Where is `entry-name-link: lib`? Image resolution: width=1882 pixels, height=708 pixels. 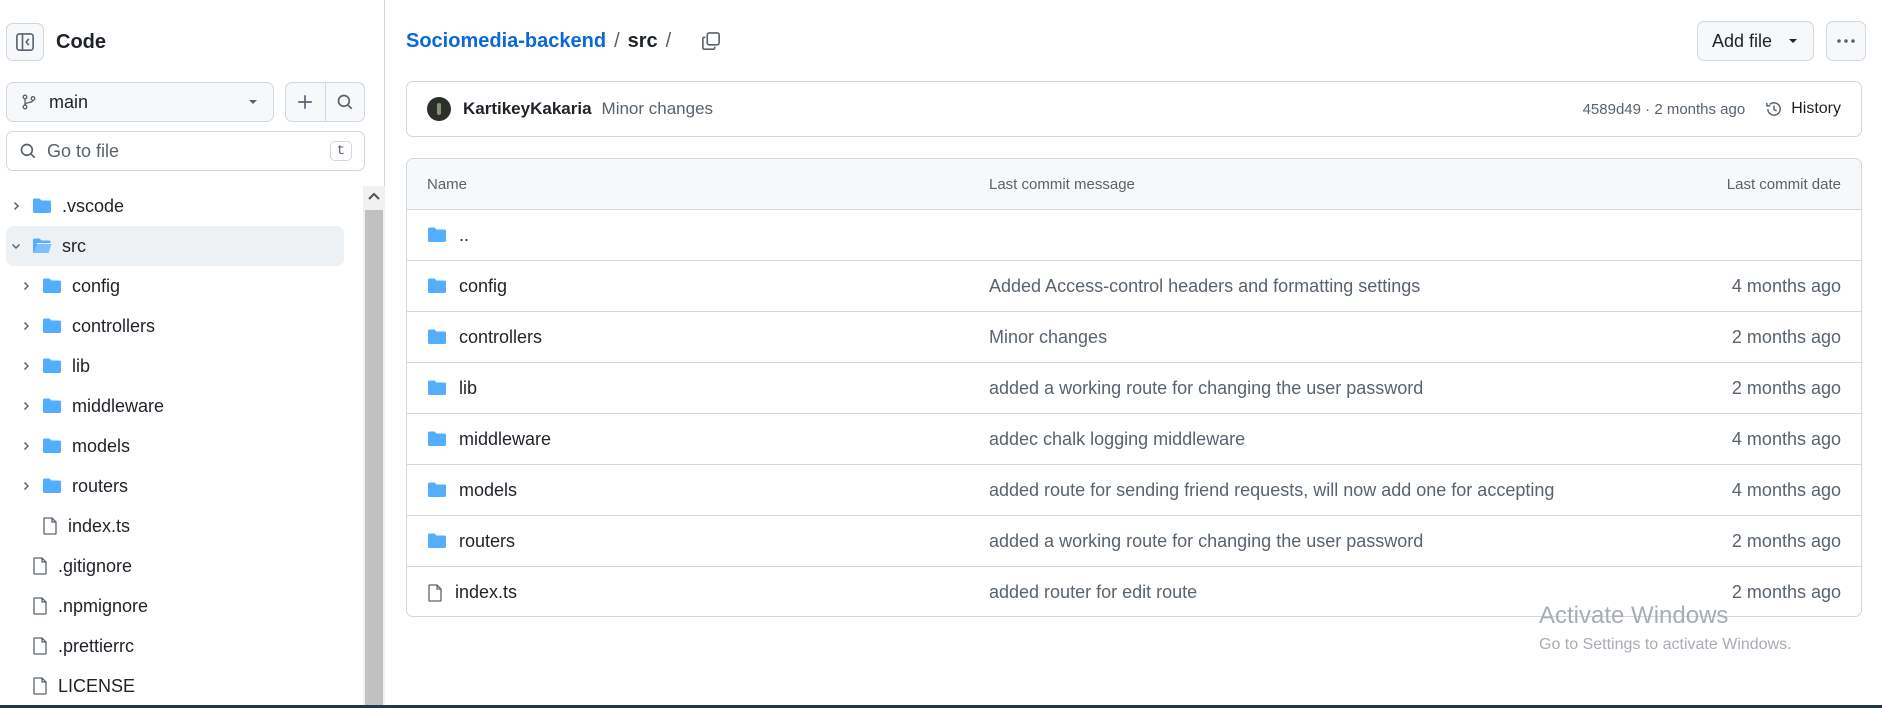
entry-name-link: lib is located at coordinates (468, 388).